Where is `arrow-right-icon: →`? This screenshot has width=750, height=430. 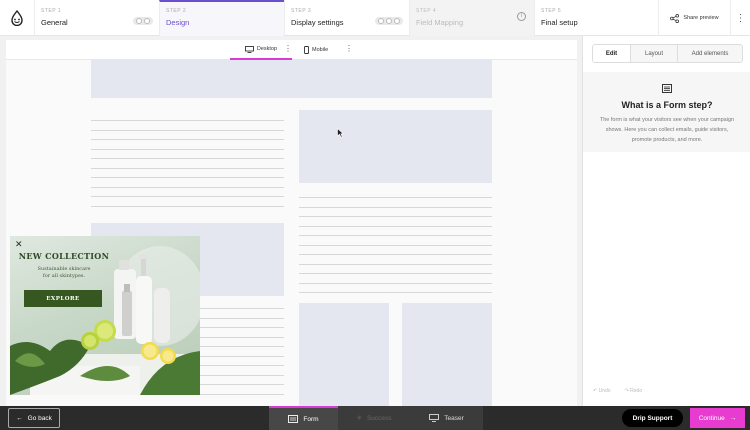
arrow-right-icon: → is located at coordinates (733, 418).